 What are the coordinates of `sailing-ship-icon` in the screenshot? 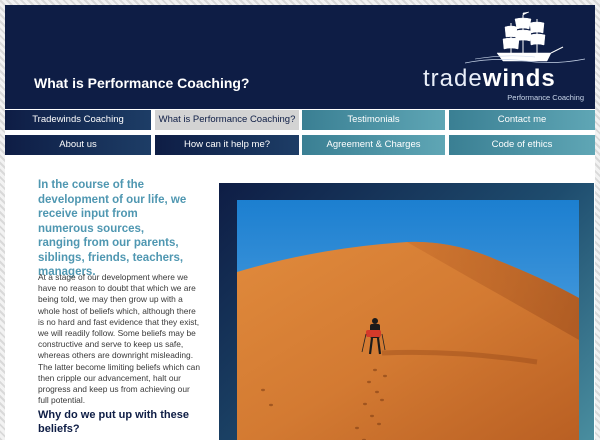 It's located at (525, 37).